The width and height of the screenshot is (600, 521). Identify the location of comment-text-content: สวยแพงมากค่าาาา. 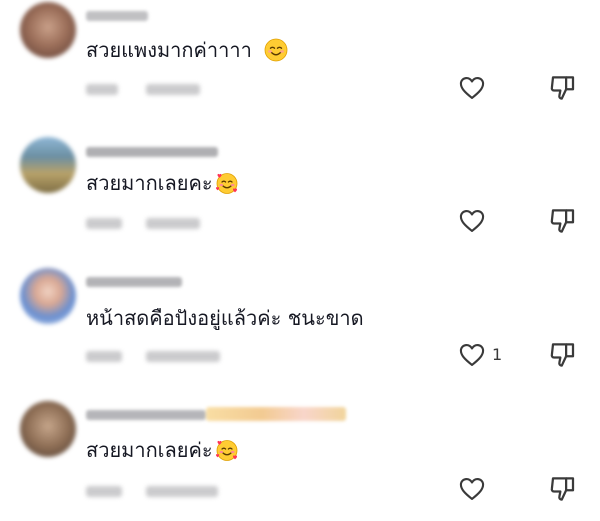
(169, 50).